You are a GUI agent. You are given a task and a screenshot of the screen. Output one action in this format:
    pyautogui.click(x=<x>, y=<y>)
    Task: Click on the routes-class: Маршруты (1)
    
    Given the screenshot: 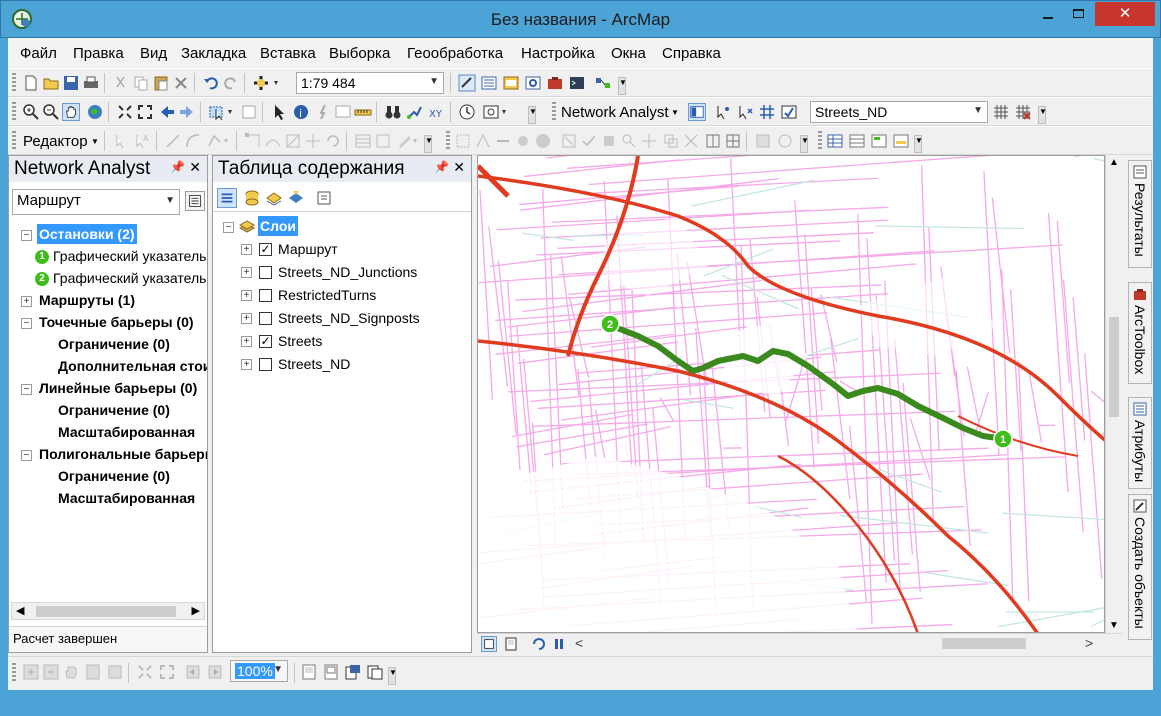 What is the action you would take?
    pyautogui.click(x=87, y=300)
    